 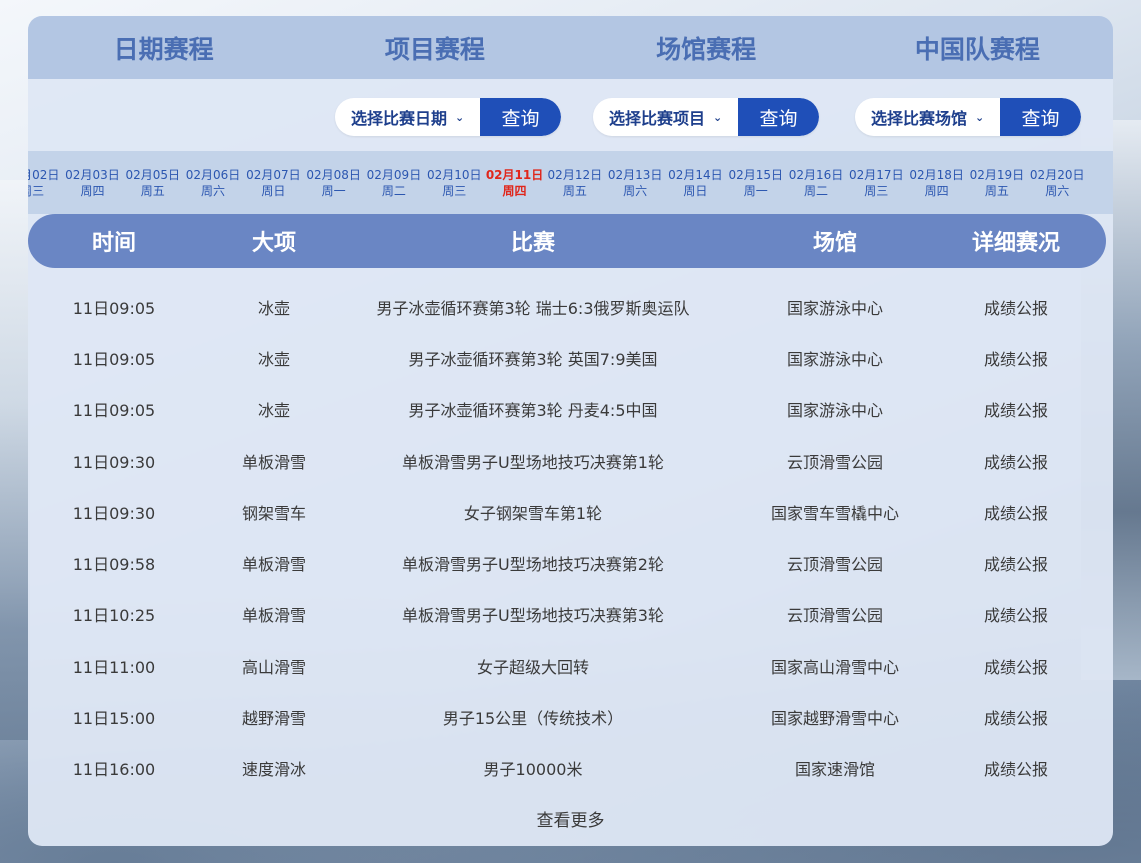 I want to click on date-item: 02月15日 周一, so click(x=756, y=183).